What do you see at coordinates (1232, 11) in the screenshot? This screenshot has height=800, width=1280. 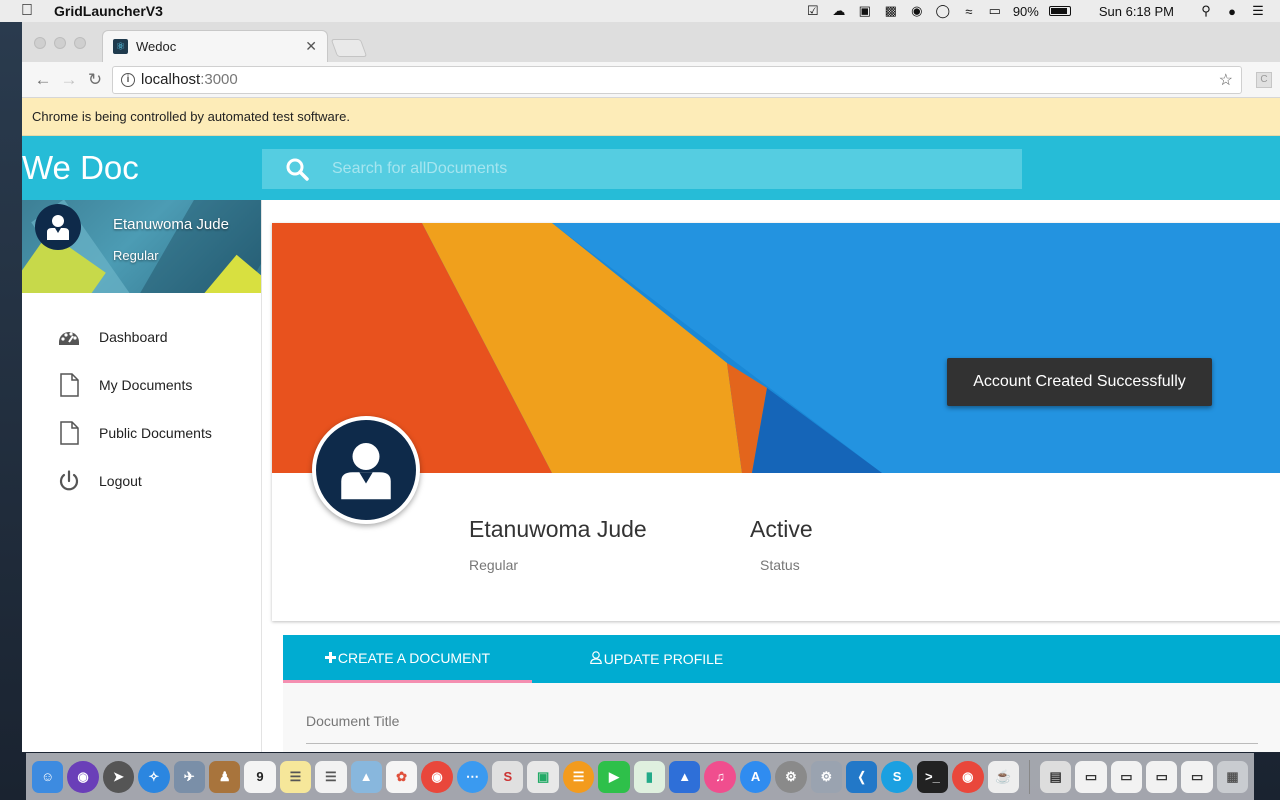 I see `siri-icon: ●` at bounding box center [1232, 11].